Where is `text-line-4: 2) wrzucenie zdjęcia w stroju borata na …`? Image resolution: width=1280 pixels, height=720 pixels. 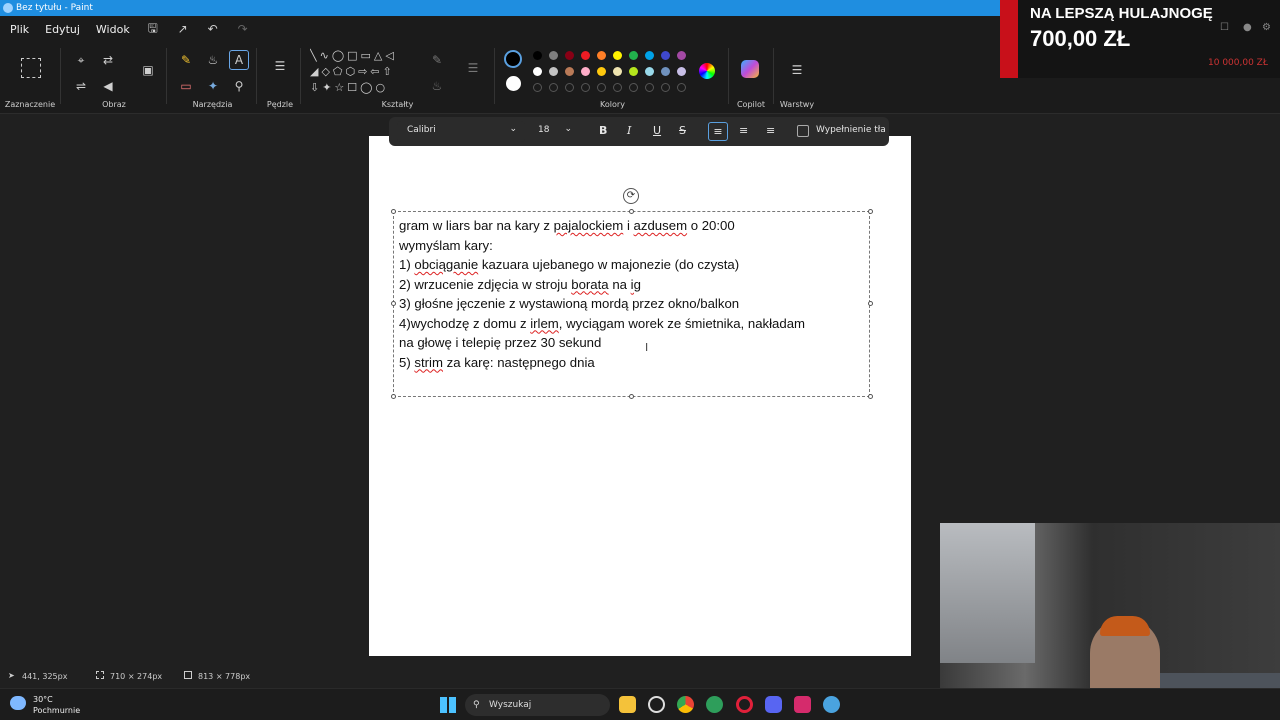 text-line-4: 2) wrzucenie zdjęcia w stroju borata na … is located at coordinates (520, 284).